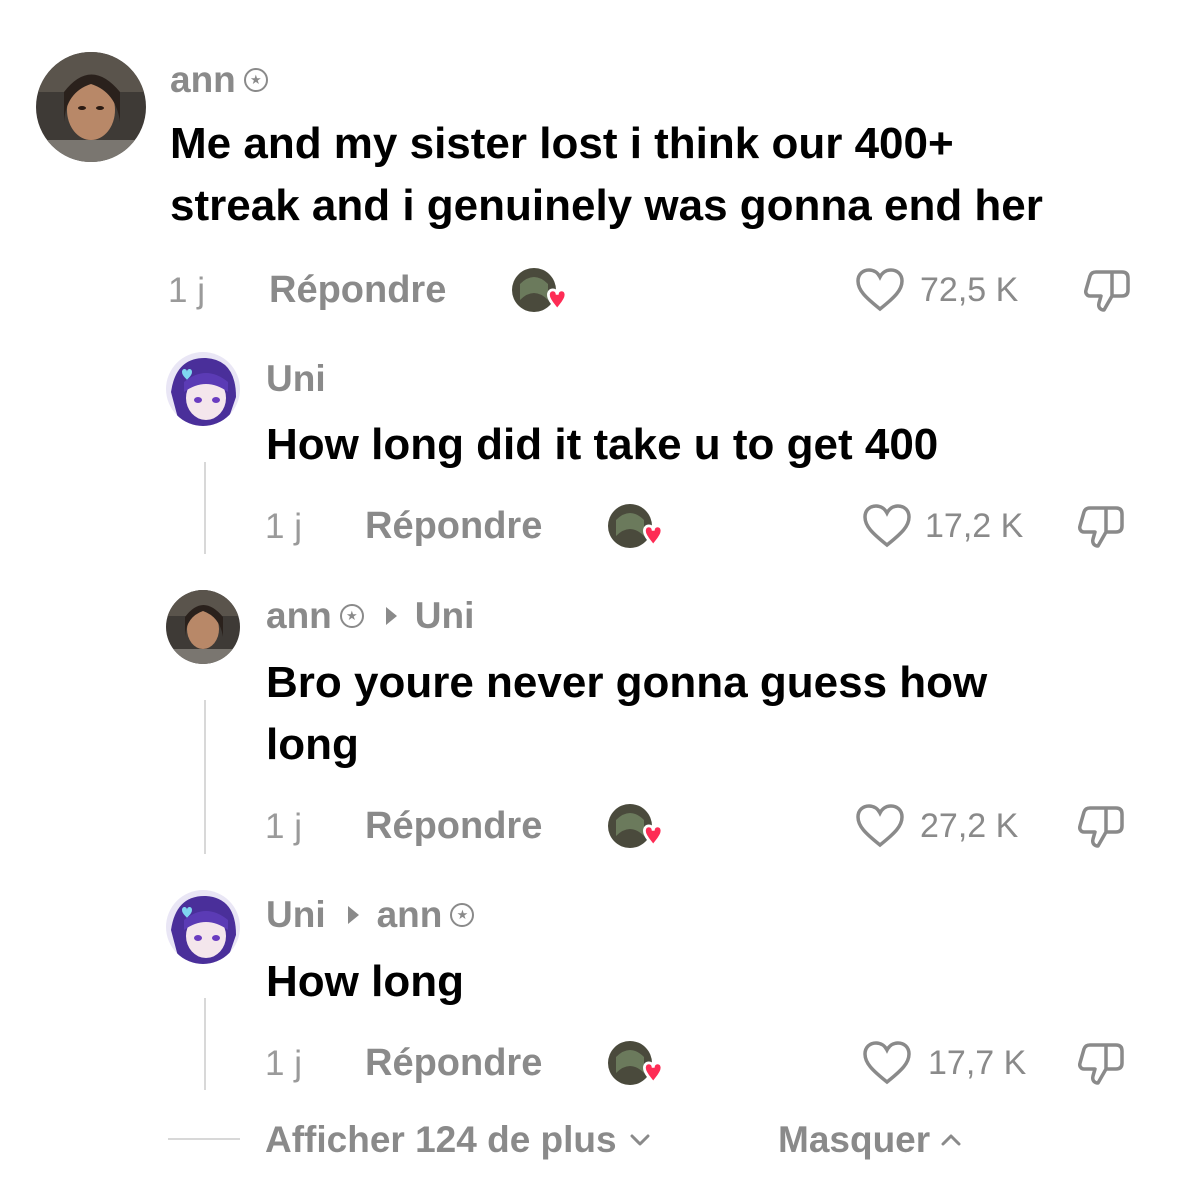 The image size is (1179, 1190). I want to click on comment-text: Bro youre never gonna guess how long, so click(626, 714).